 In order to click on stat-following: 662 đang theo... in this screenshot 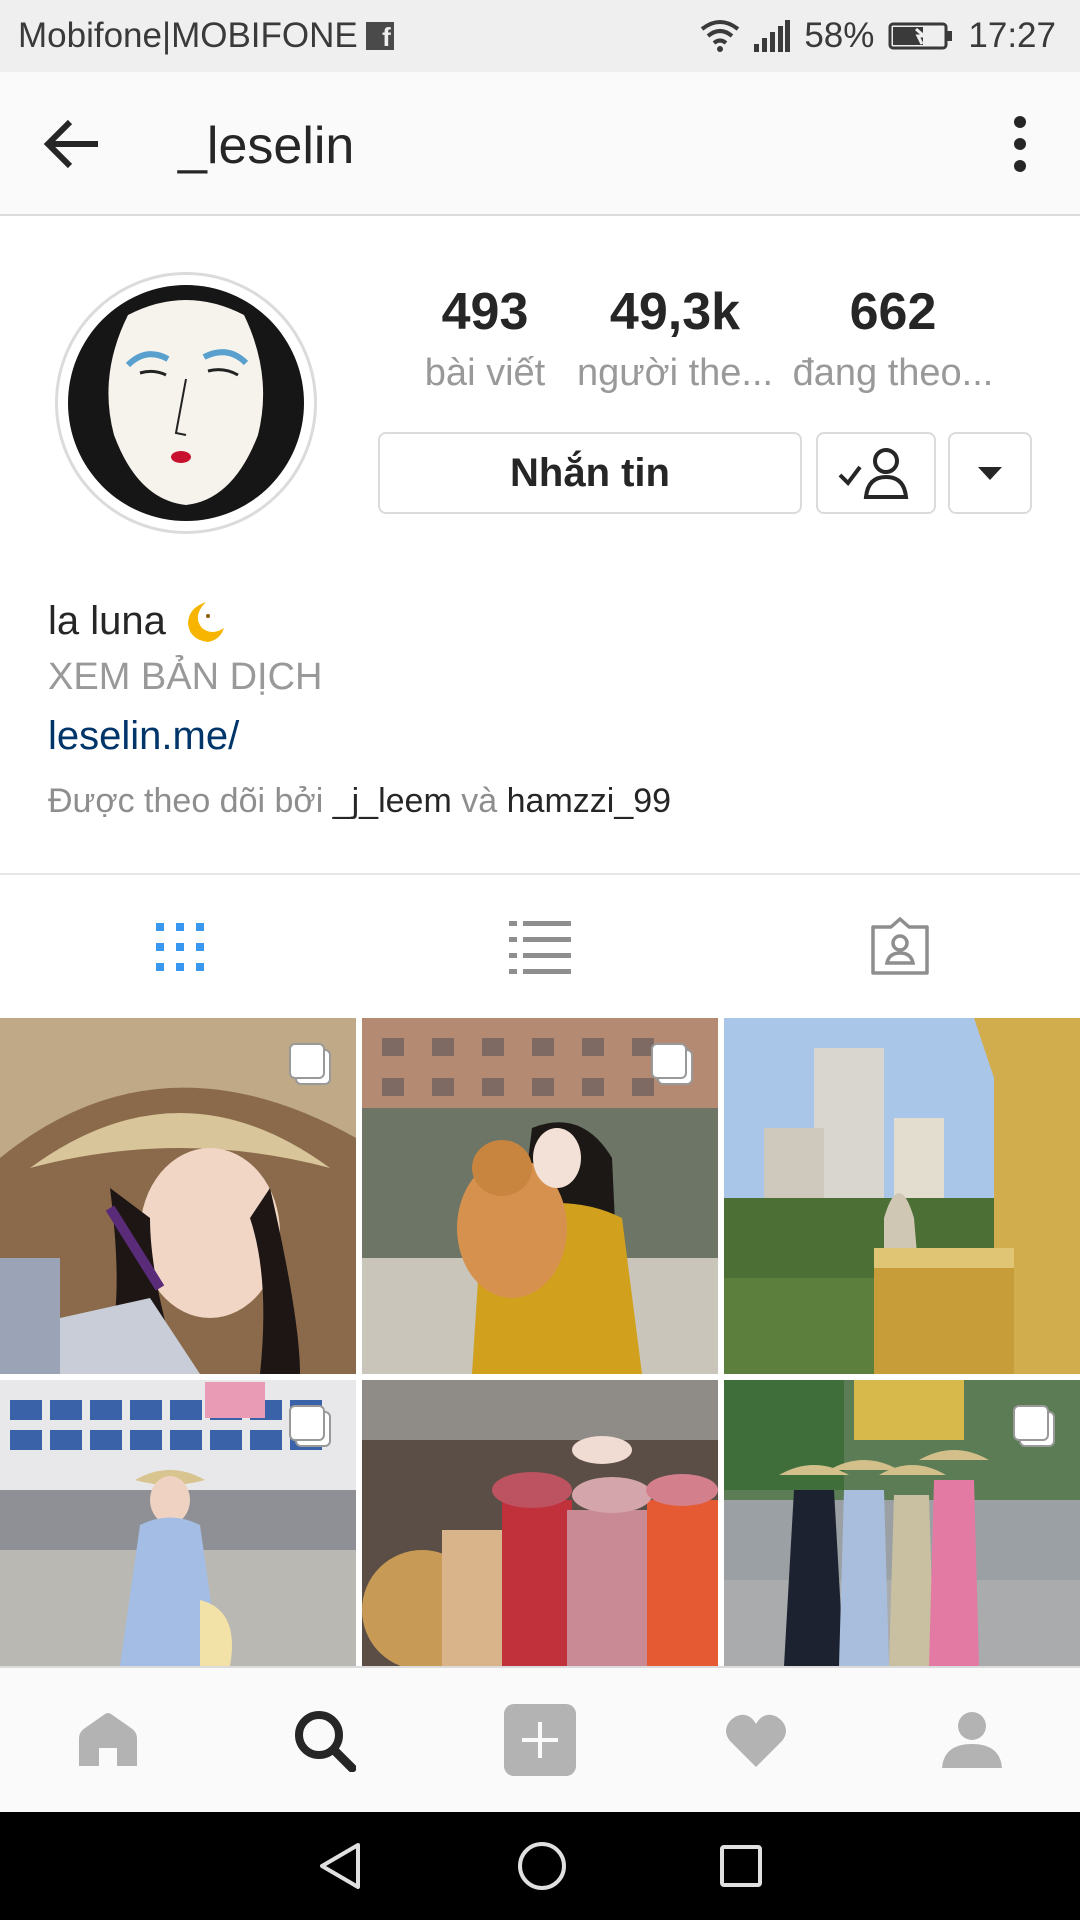, I will do `click(893, 338)`.